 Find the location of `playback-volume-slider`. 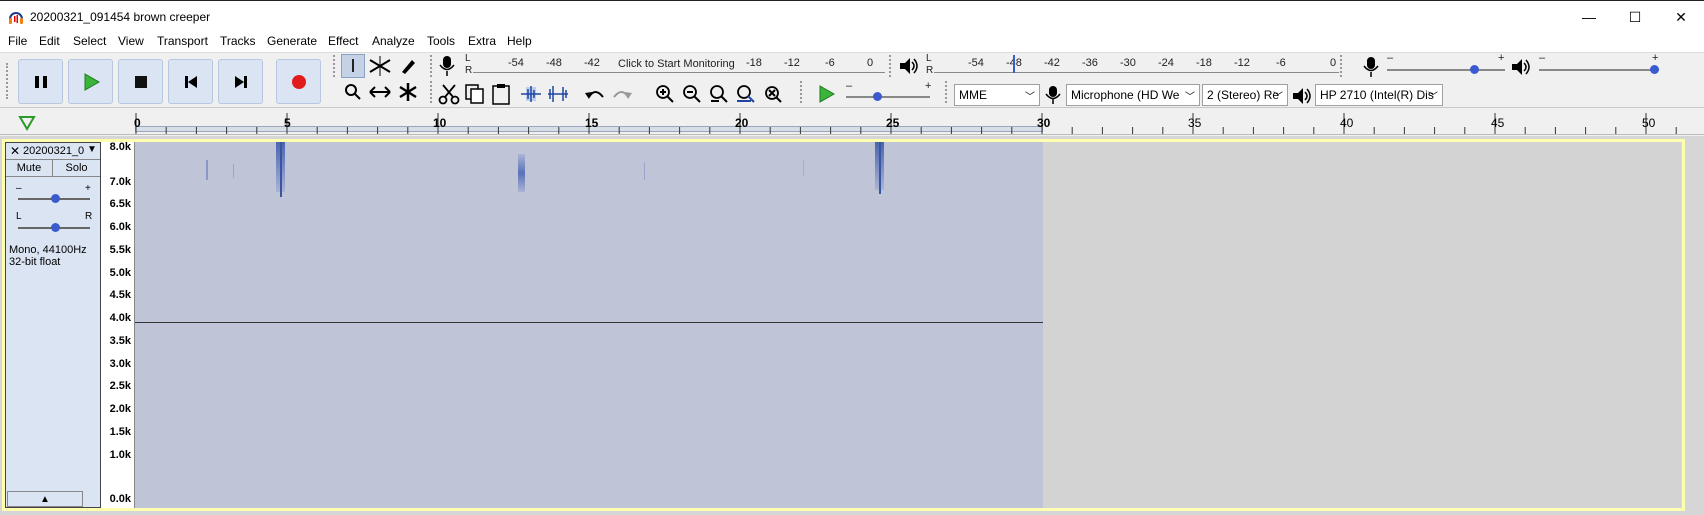

playback-volume-slider is located at coordinates (1599, 69).